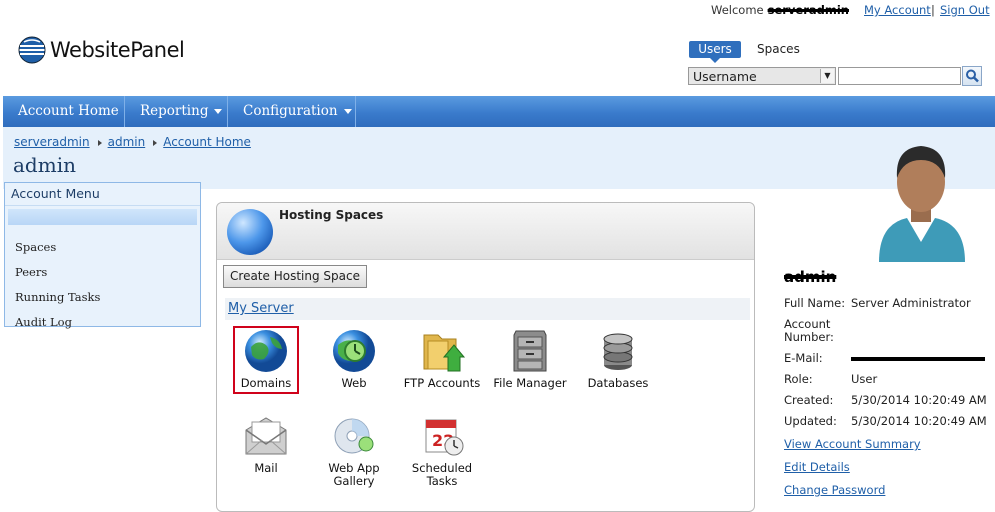 The image size is (995, 512). What do you see at coordinates (102, 217) in the screenshot?
I see `account-menu-strip` at bounding box center [102, 217].